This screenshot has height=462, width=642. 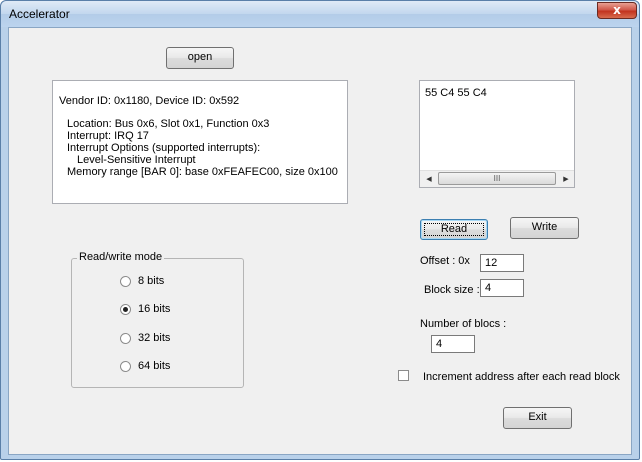 I want to click on write-button-label: Write, so click(x=544, y=227).